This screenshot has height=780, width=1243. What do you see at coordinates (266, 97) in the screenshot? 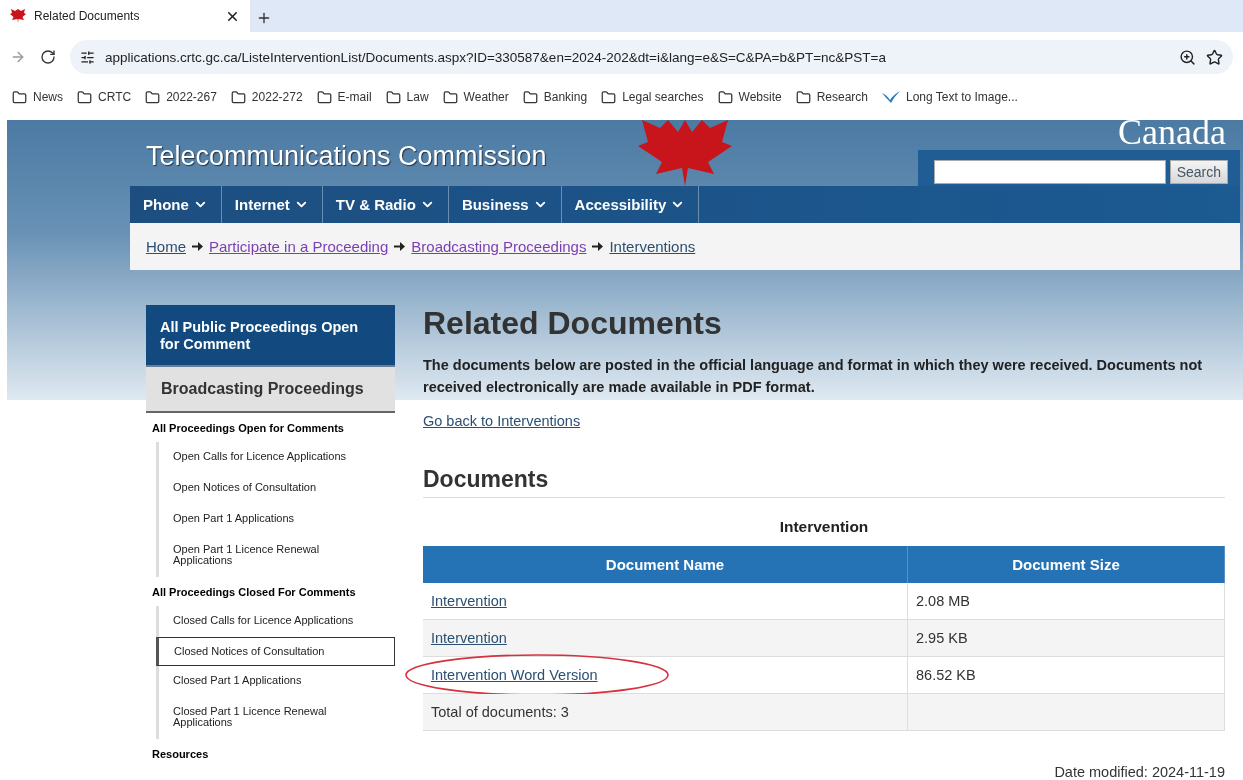
I see `bookmark: 2022-272` at bounding box center [266, 97].